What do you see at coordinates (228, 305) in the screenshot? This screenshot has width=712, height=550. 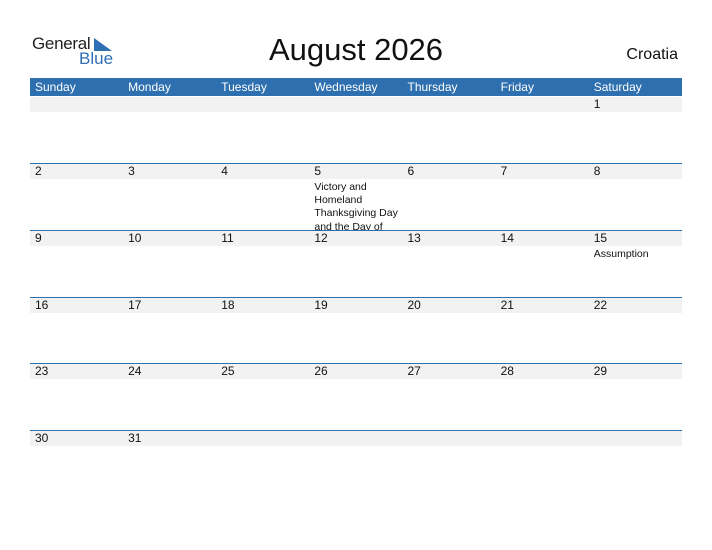 I see `day-number: 18` at bounding box center [228, 305].